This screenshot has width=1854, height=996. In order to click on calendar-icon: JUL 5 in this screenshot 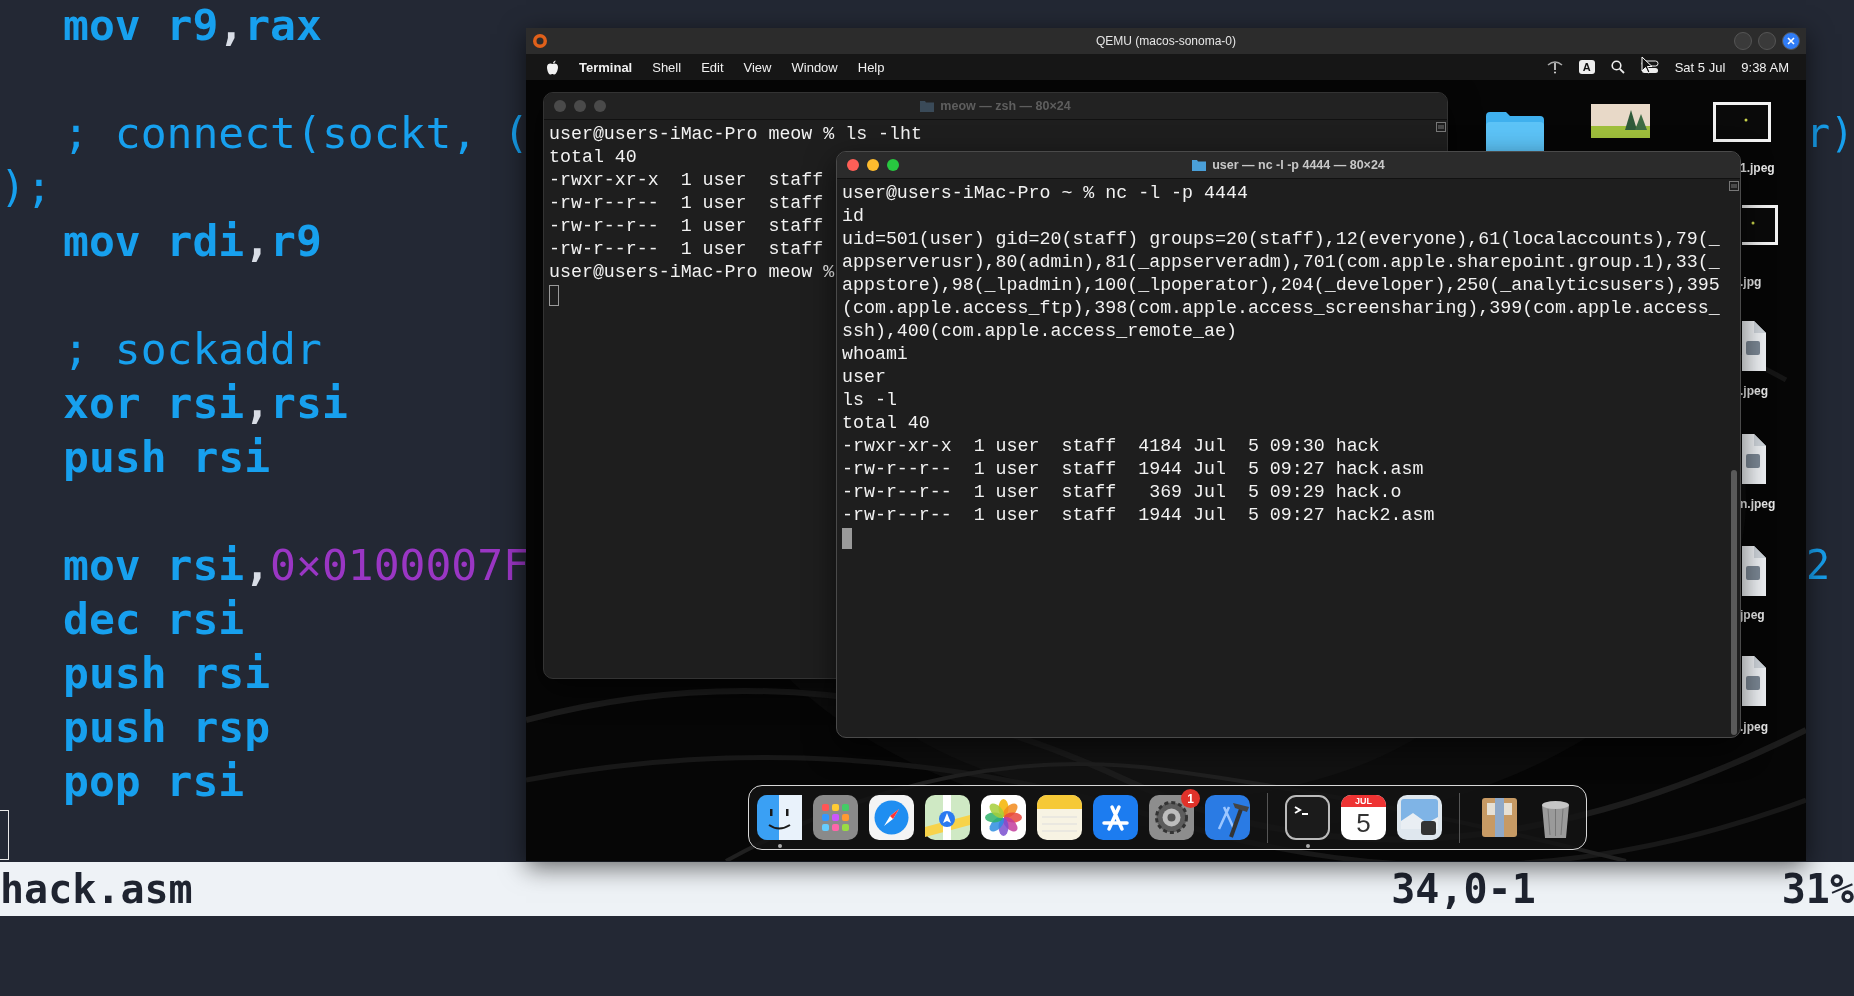, I will do `click(1363, 817)`.